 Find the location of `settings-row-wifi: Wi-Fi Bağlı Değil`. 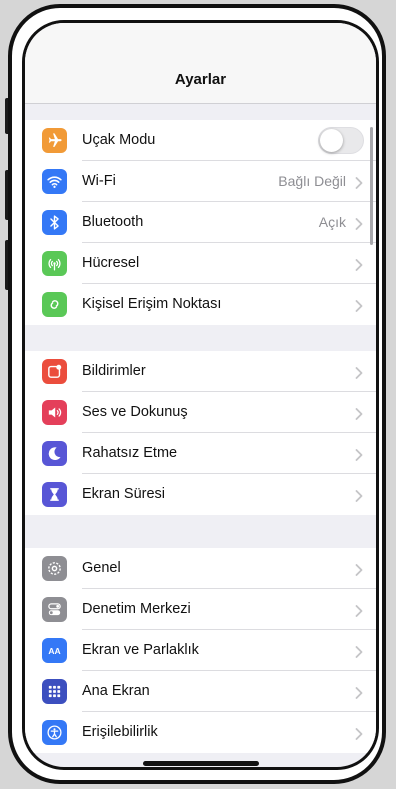

settings-row-wifi: Wi-Fi Bağlı Değil is located at coordinates (200, 181).